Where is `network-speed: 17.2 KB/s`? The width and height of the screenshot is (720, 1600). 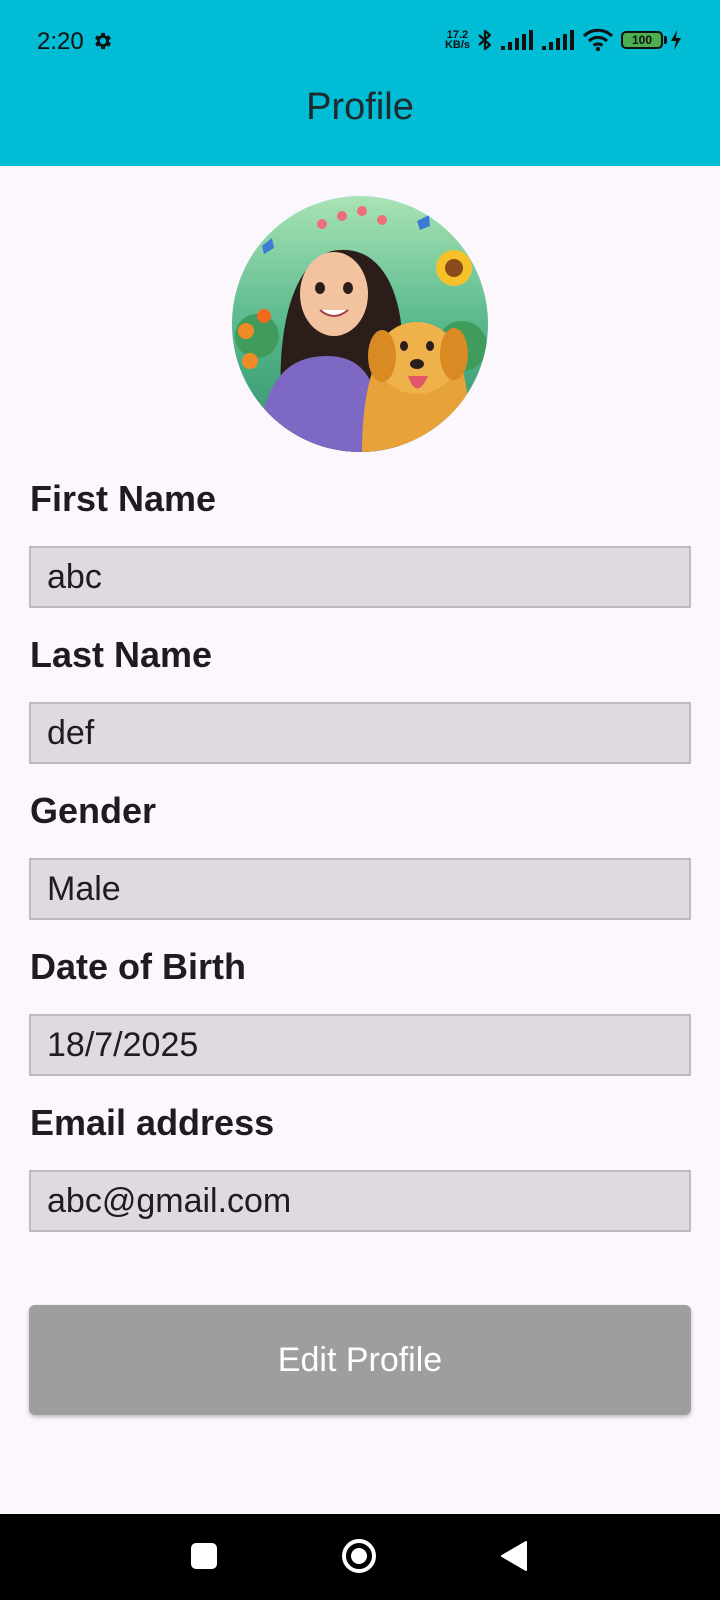
network-speed: 17.2 KB/s is located at coordinates (457, 40).